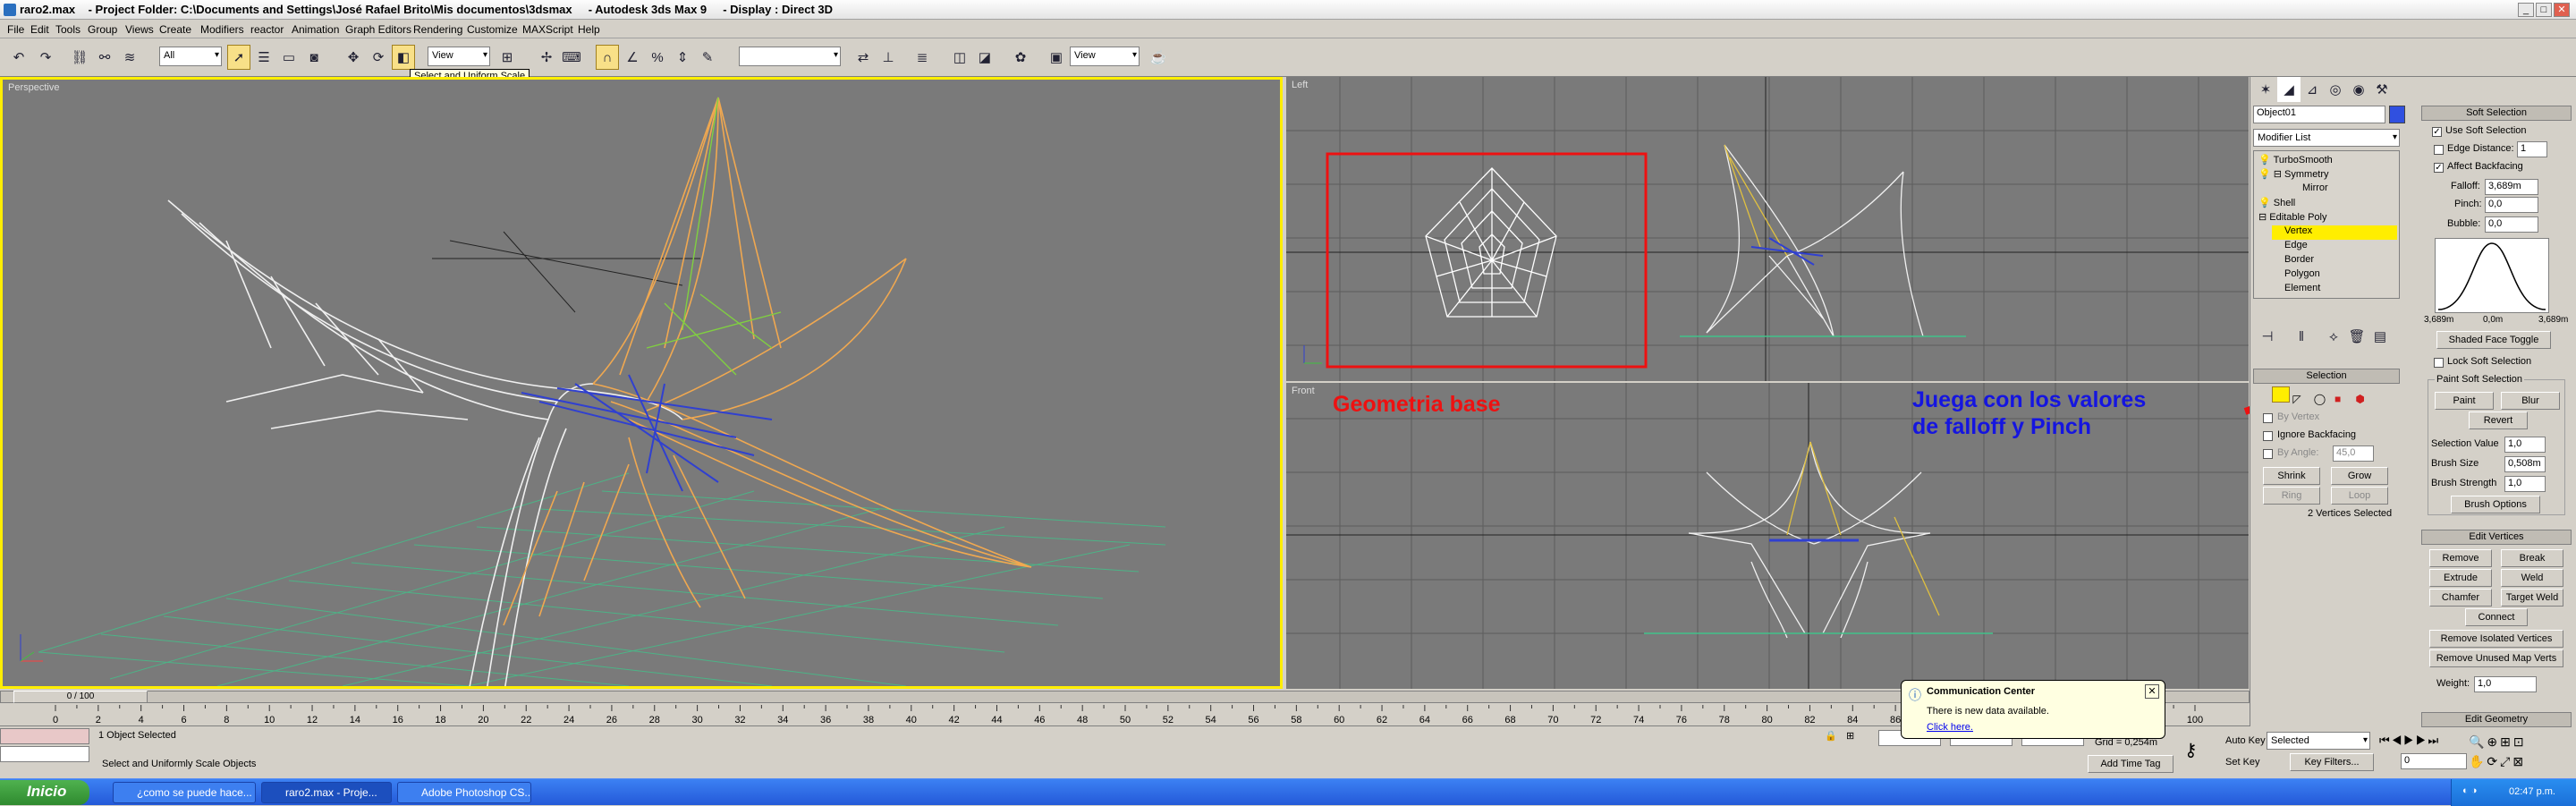 This screenshot has width=2576, height=806. I want to click on reference-coord-dropdown: View, so click(459, 56).